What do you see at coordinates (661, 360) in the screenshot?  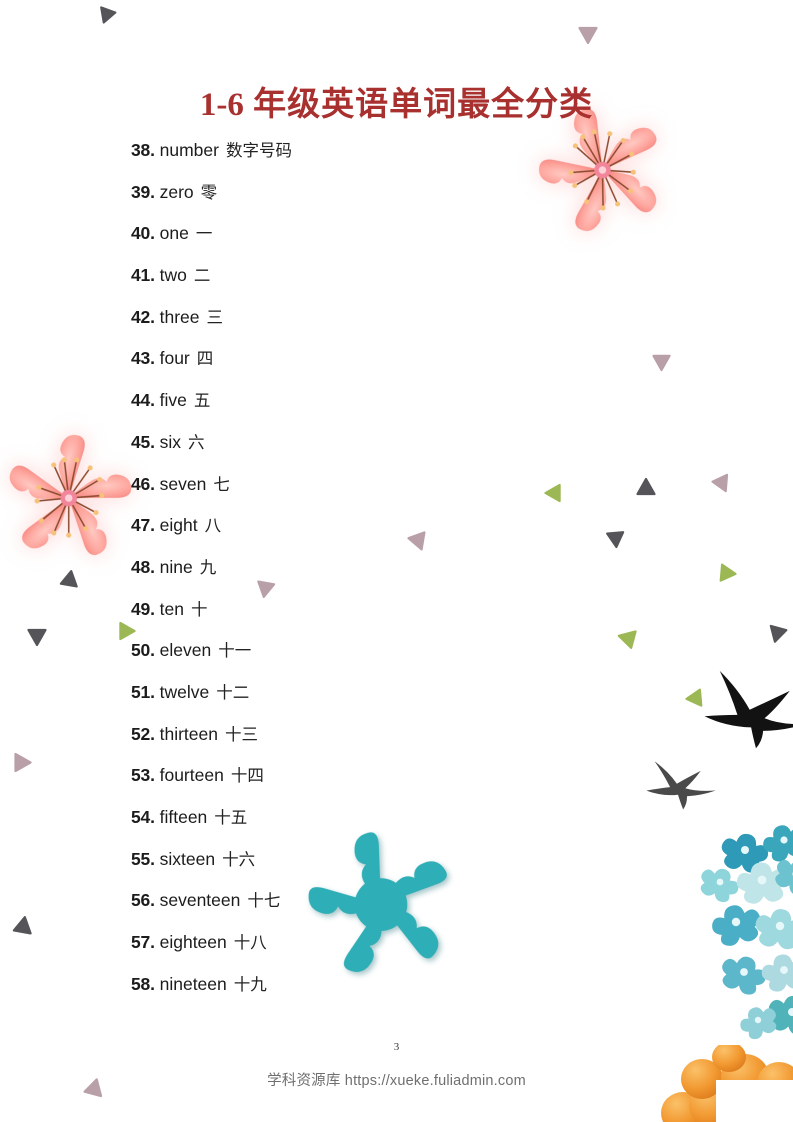 I see `triangle-right-upper` at bounding box center [661, 360].